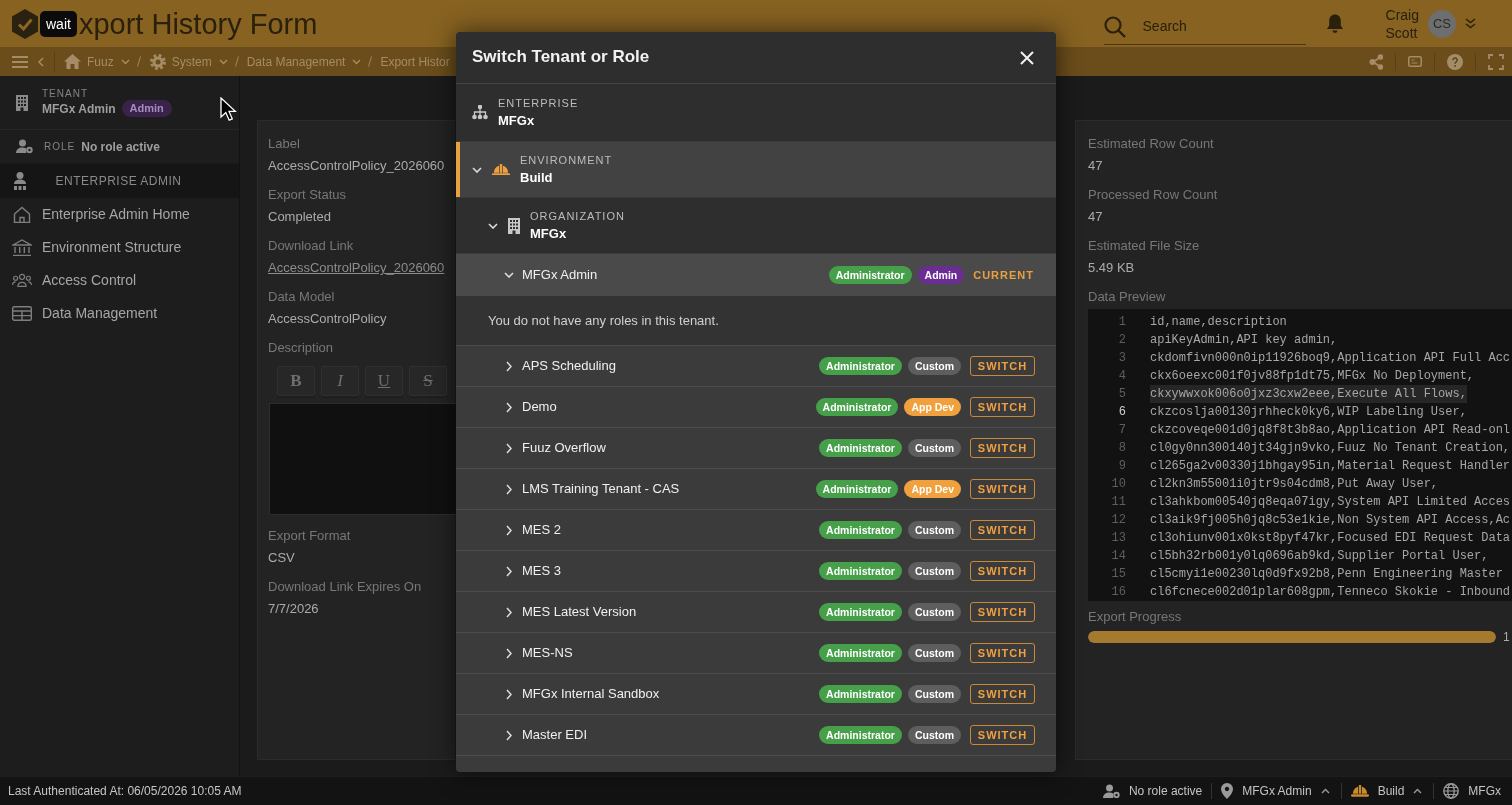 This screenshot has height=805, width=1512. I want to click on line-number: 12, so click(1118, 520).